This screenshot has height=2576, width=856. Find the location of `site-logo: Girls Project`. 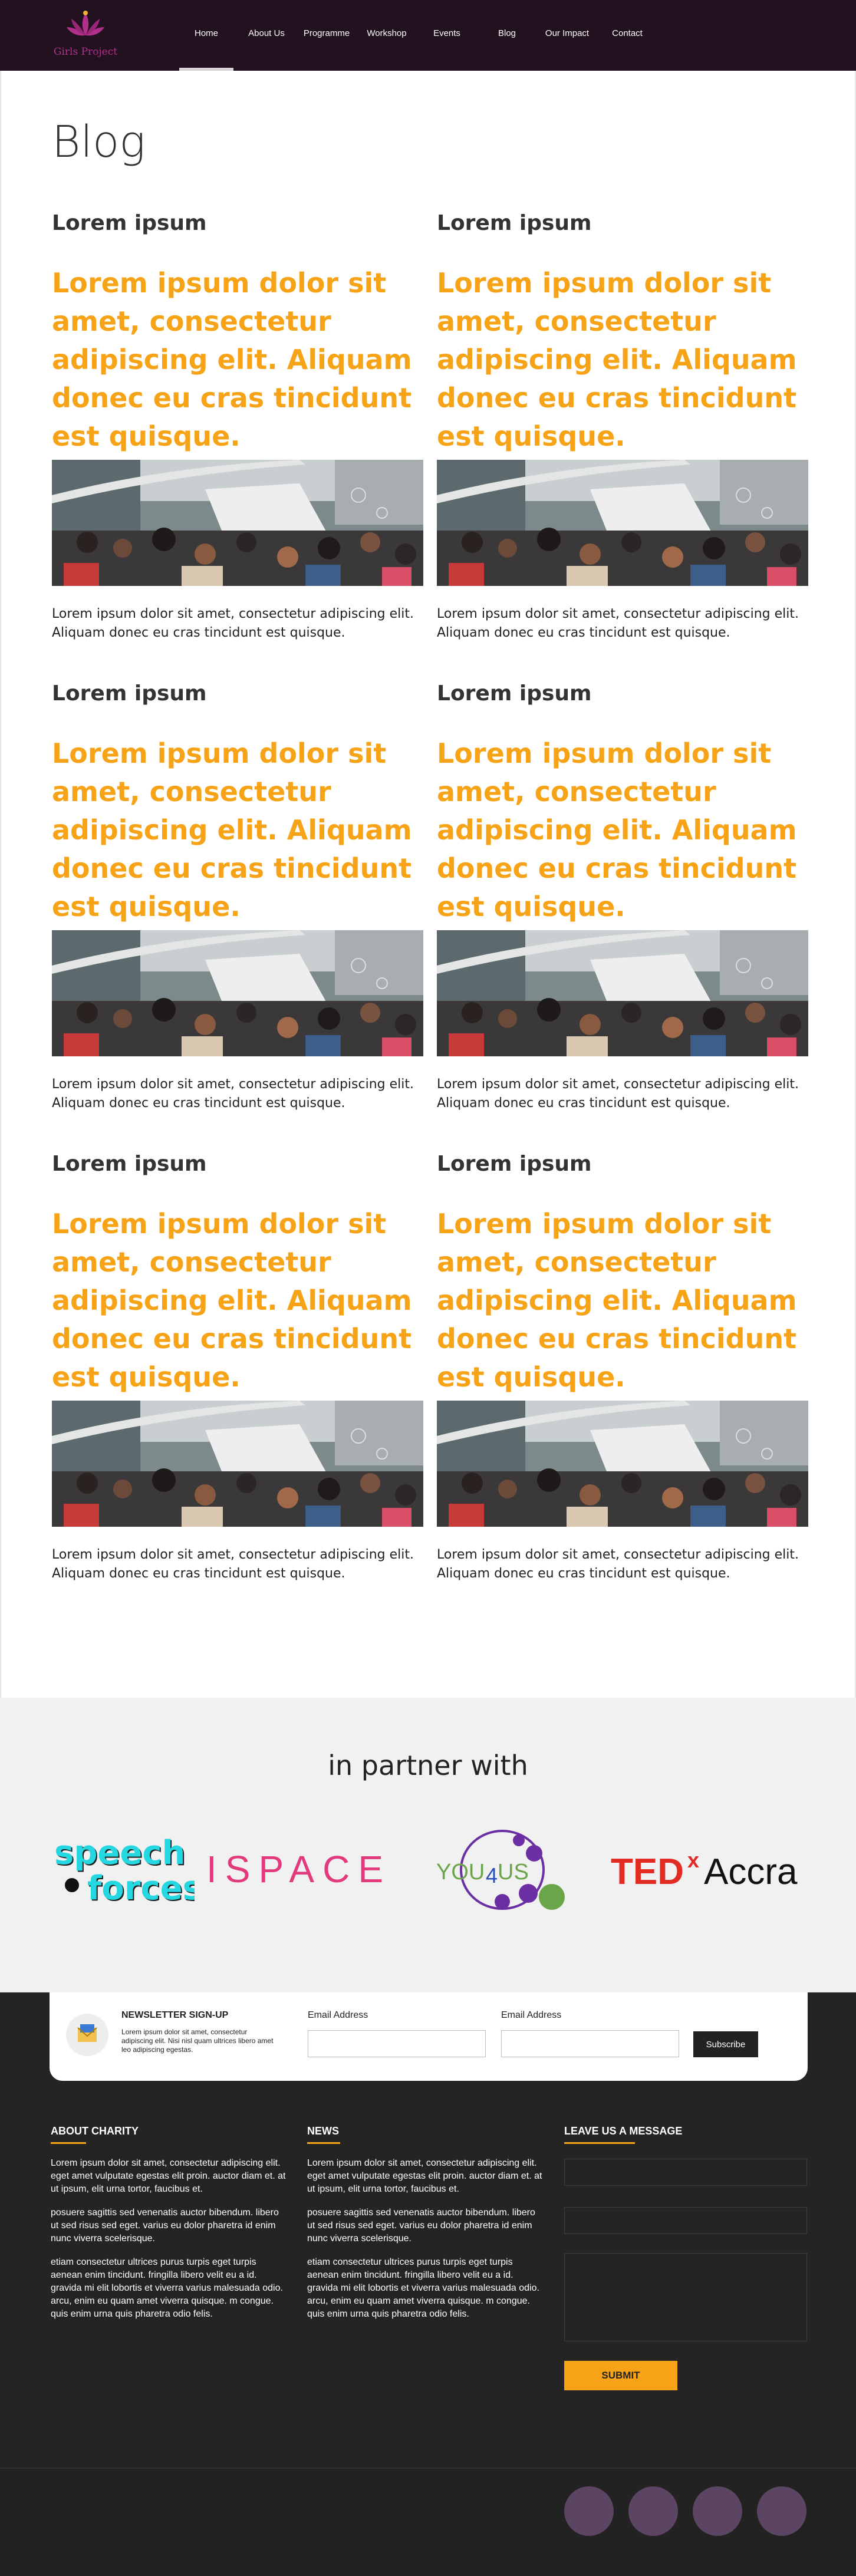

site-logo: Girls Project is located at coordinates (85, 34).